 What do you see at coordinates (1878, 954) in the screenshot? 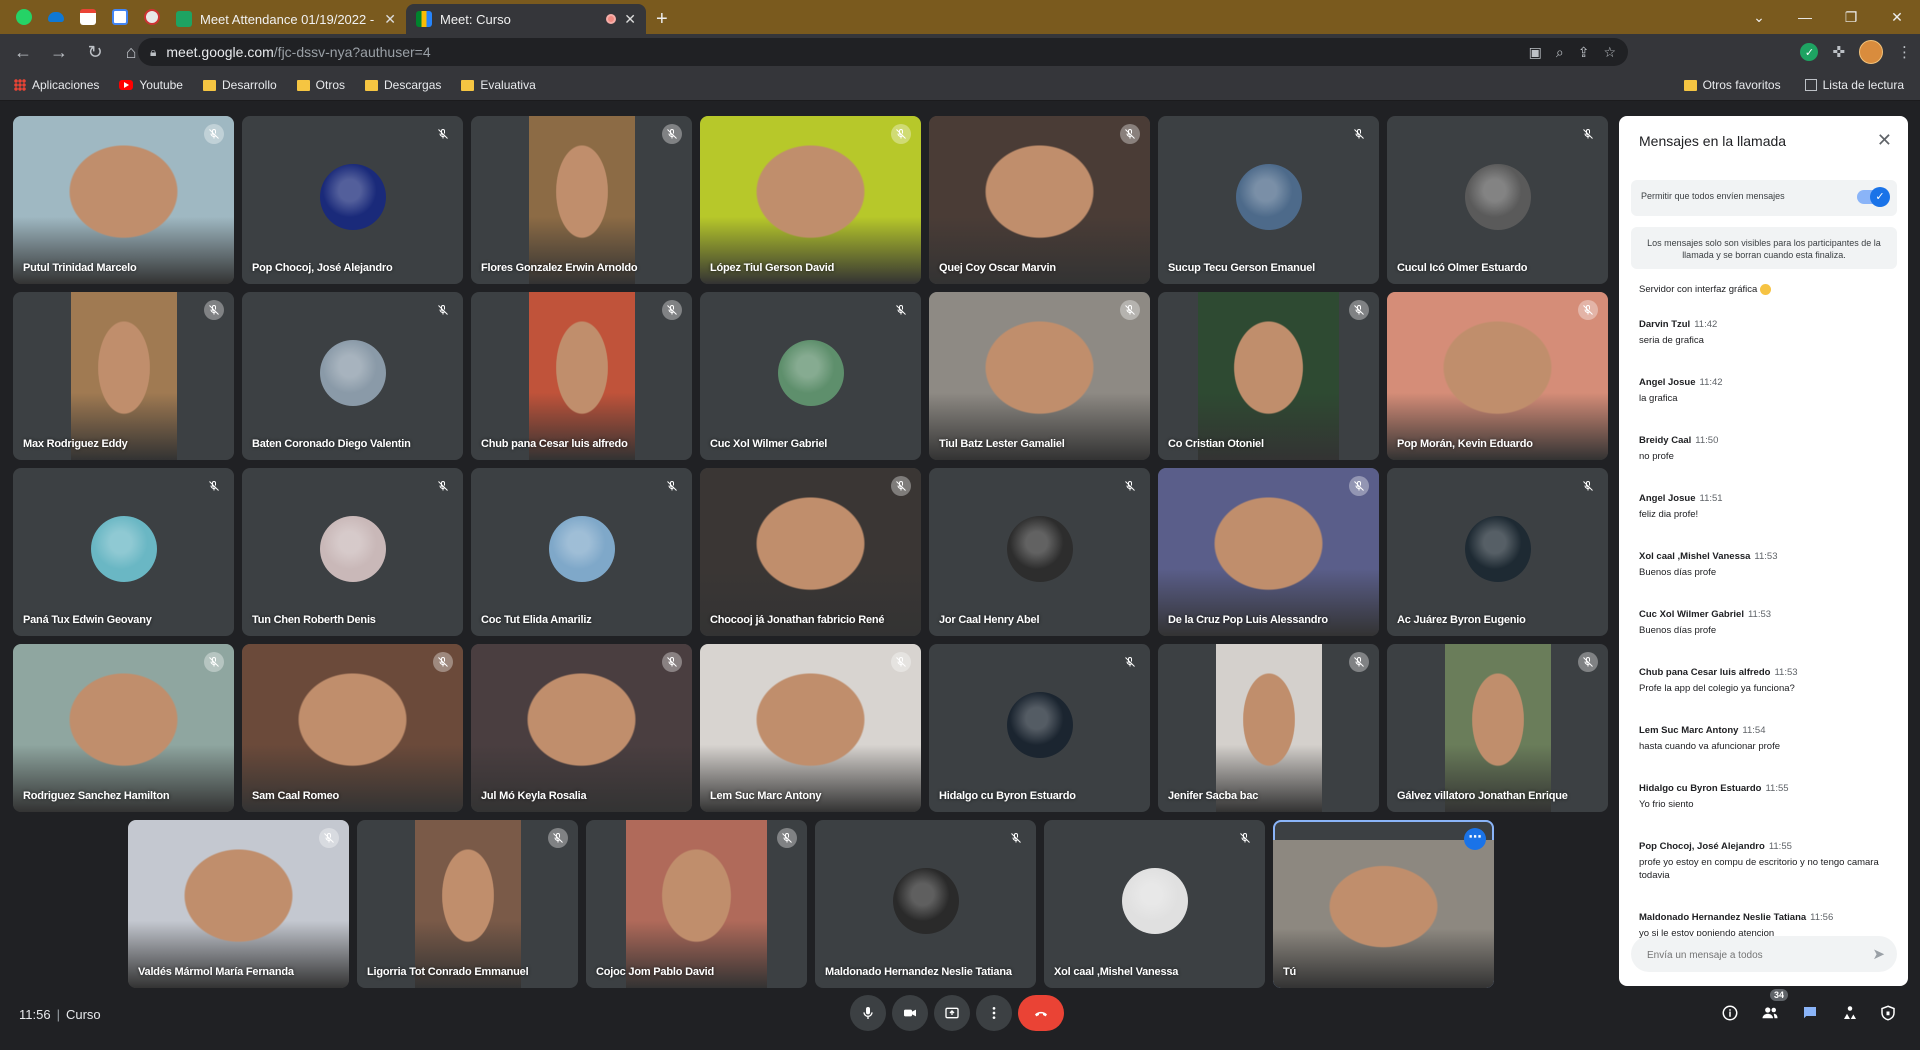
I see `send-icon: ➤` at bounding box center [1878, 954].